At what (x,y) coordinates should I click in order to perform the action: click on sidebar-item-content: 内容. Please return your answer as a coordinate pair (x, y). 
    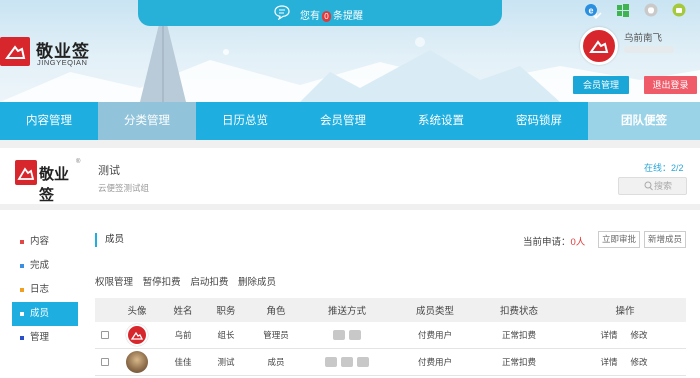
    Looking at the image, I should click on (45, 242).